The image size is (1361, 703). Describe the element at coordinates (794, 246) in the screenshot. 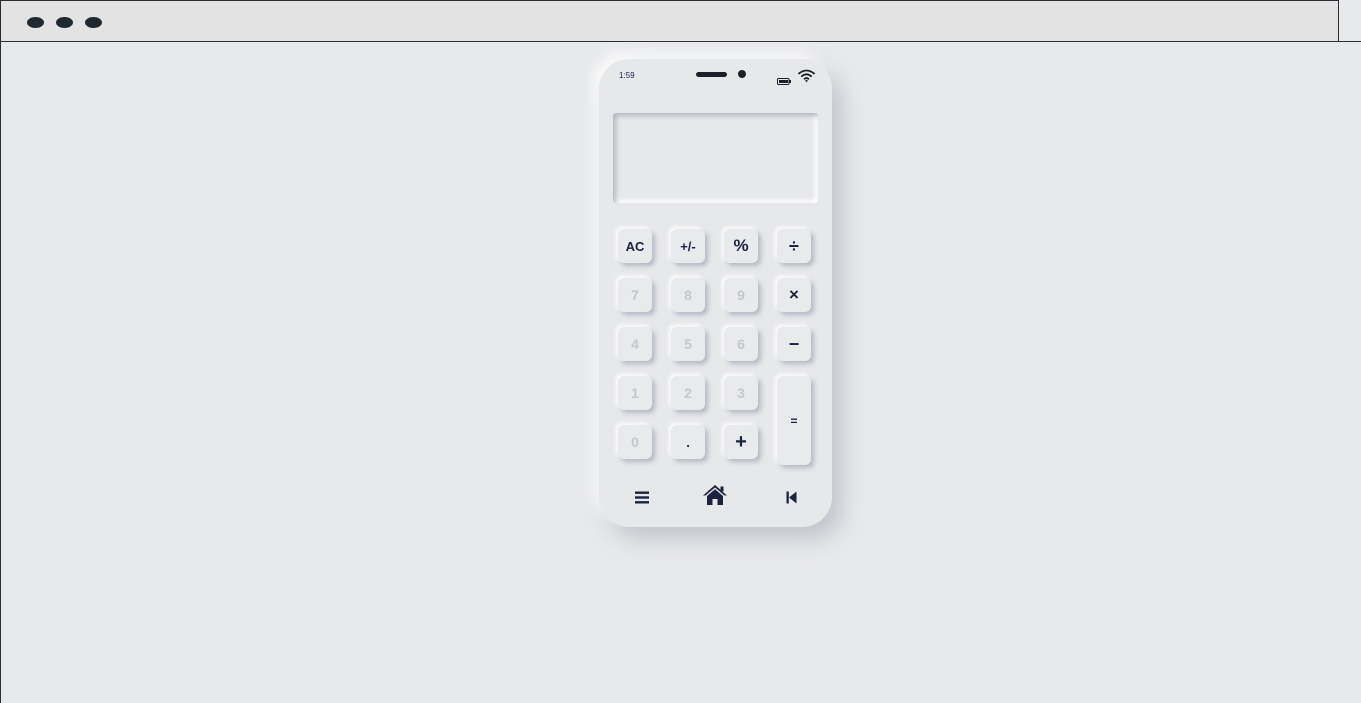

I see `key-divide: ÷` at that location.